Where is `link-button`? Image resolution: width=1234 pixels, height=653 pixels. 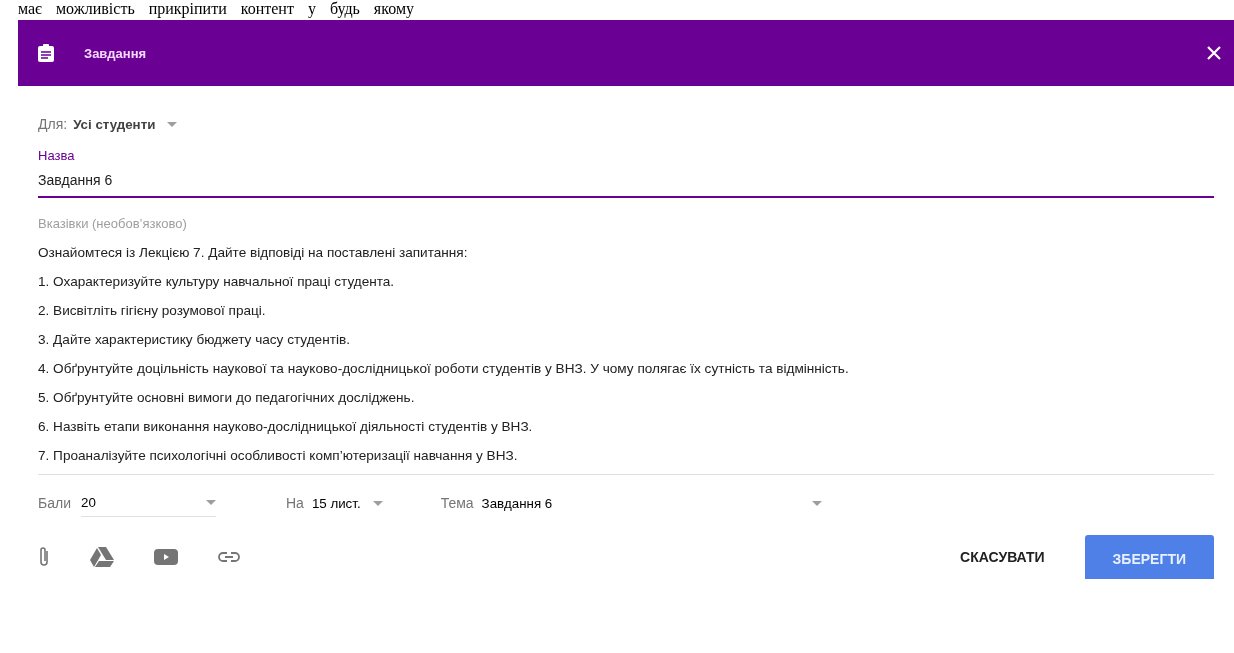 link-button is located at coordinates (229, 557).